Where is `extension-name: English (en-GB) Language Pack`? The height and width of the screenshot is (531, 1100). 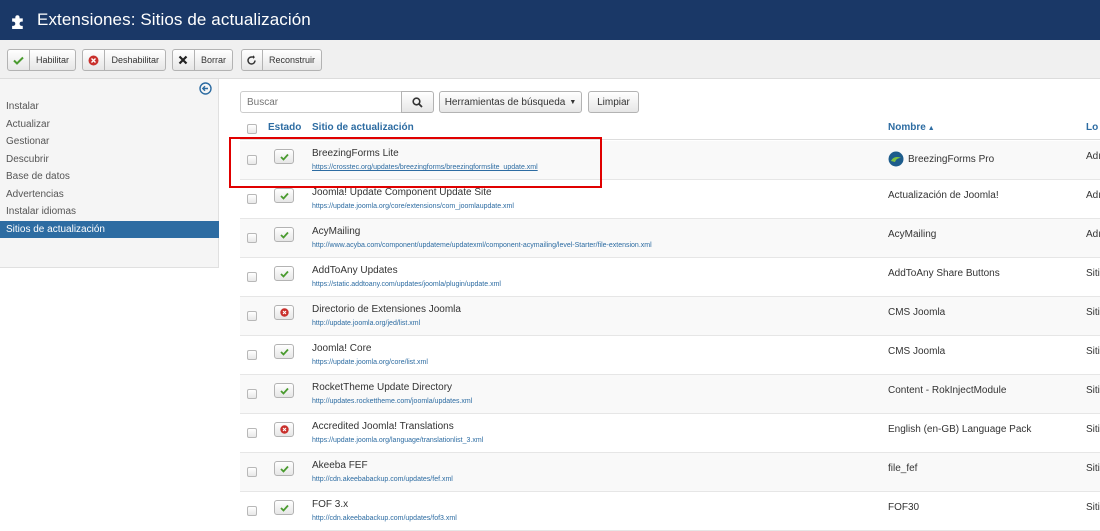 extension-name: English (en-GB) Language Pack is located at coordinates (960, 429).